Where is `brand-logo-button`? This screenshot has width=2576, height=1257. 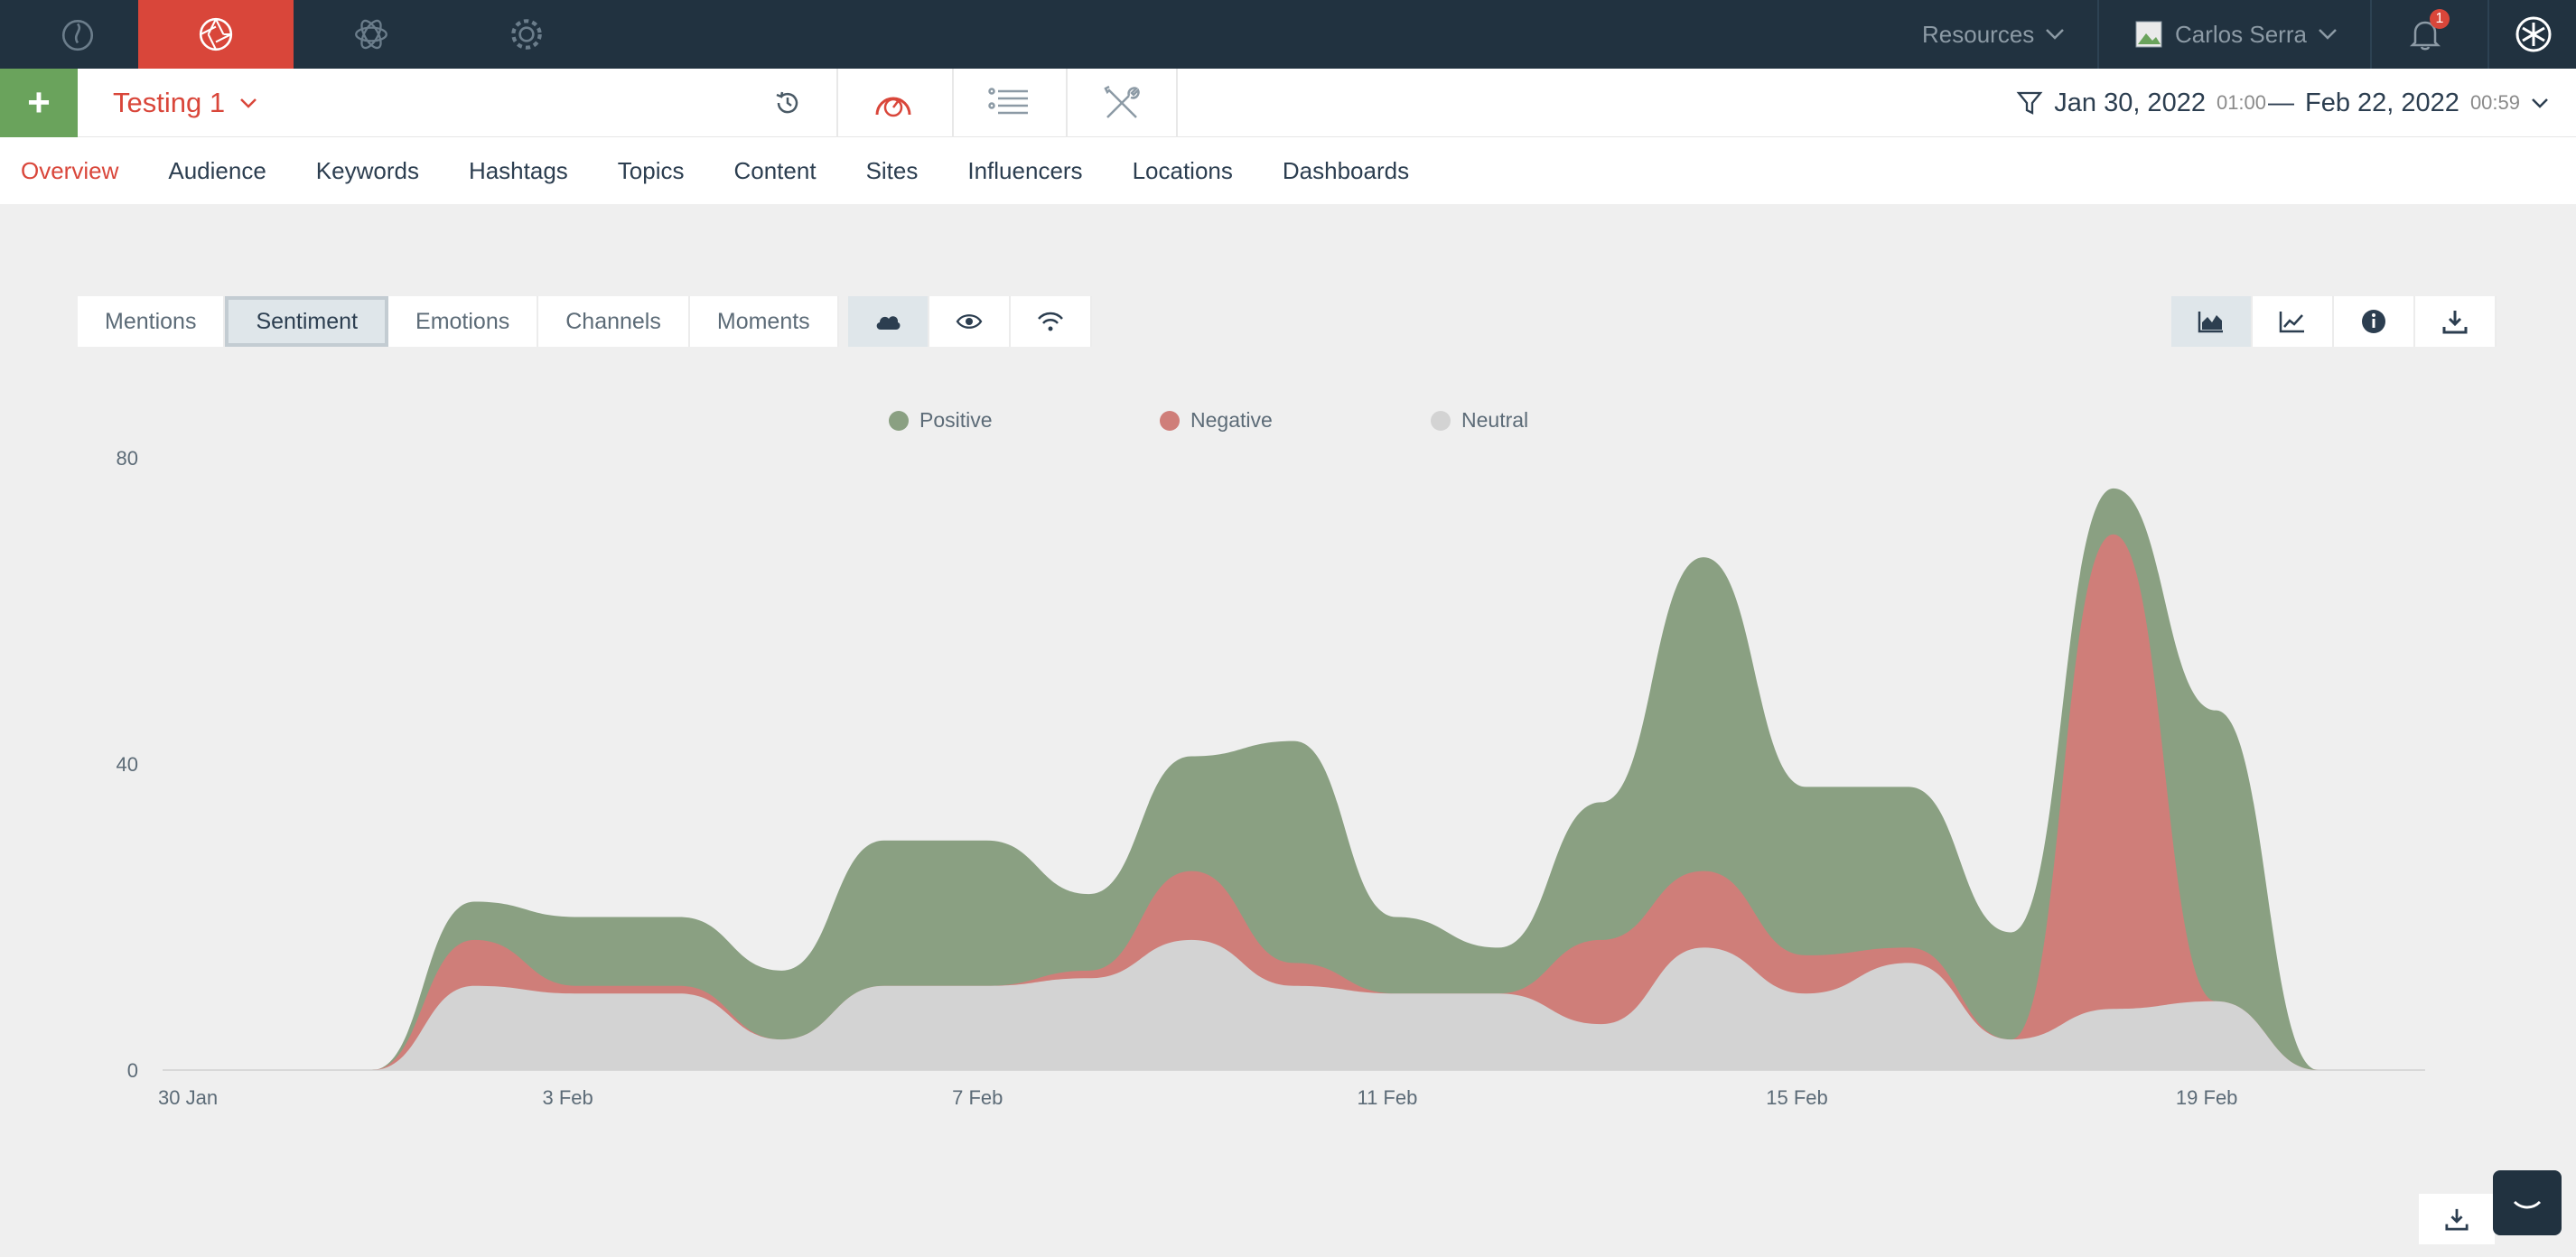 brand-logo-button is located at coordinates (2534, 34).